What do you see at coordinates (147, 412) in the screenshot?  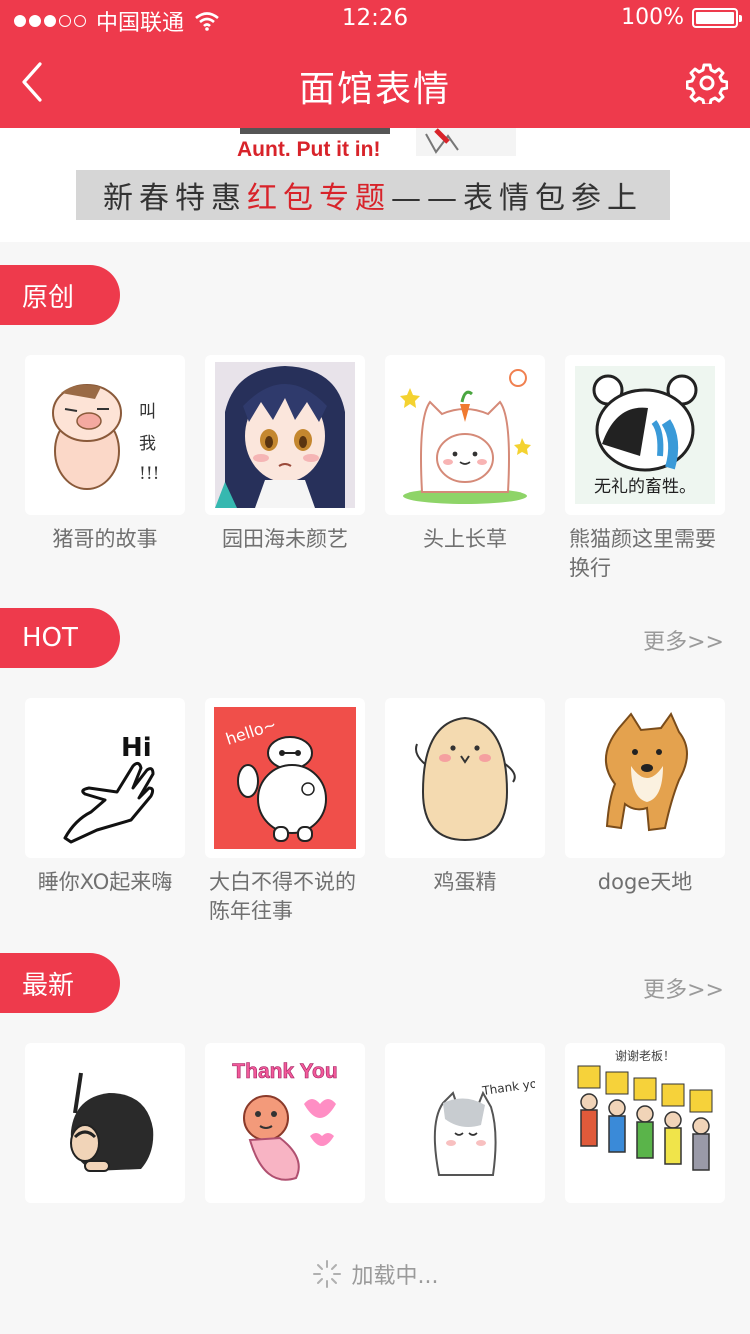 I see `svg-text: 叫` at bounding box center [147, 412].